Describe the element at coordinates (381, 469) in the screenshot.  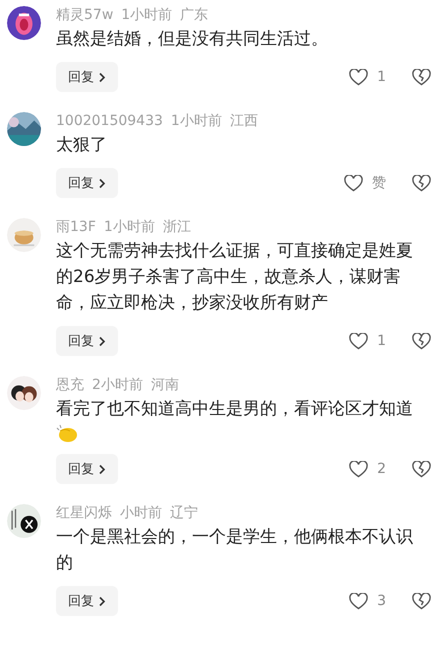
I see `like-count: 2` at that location.